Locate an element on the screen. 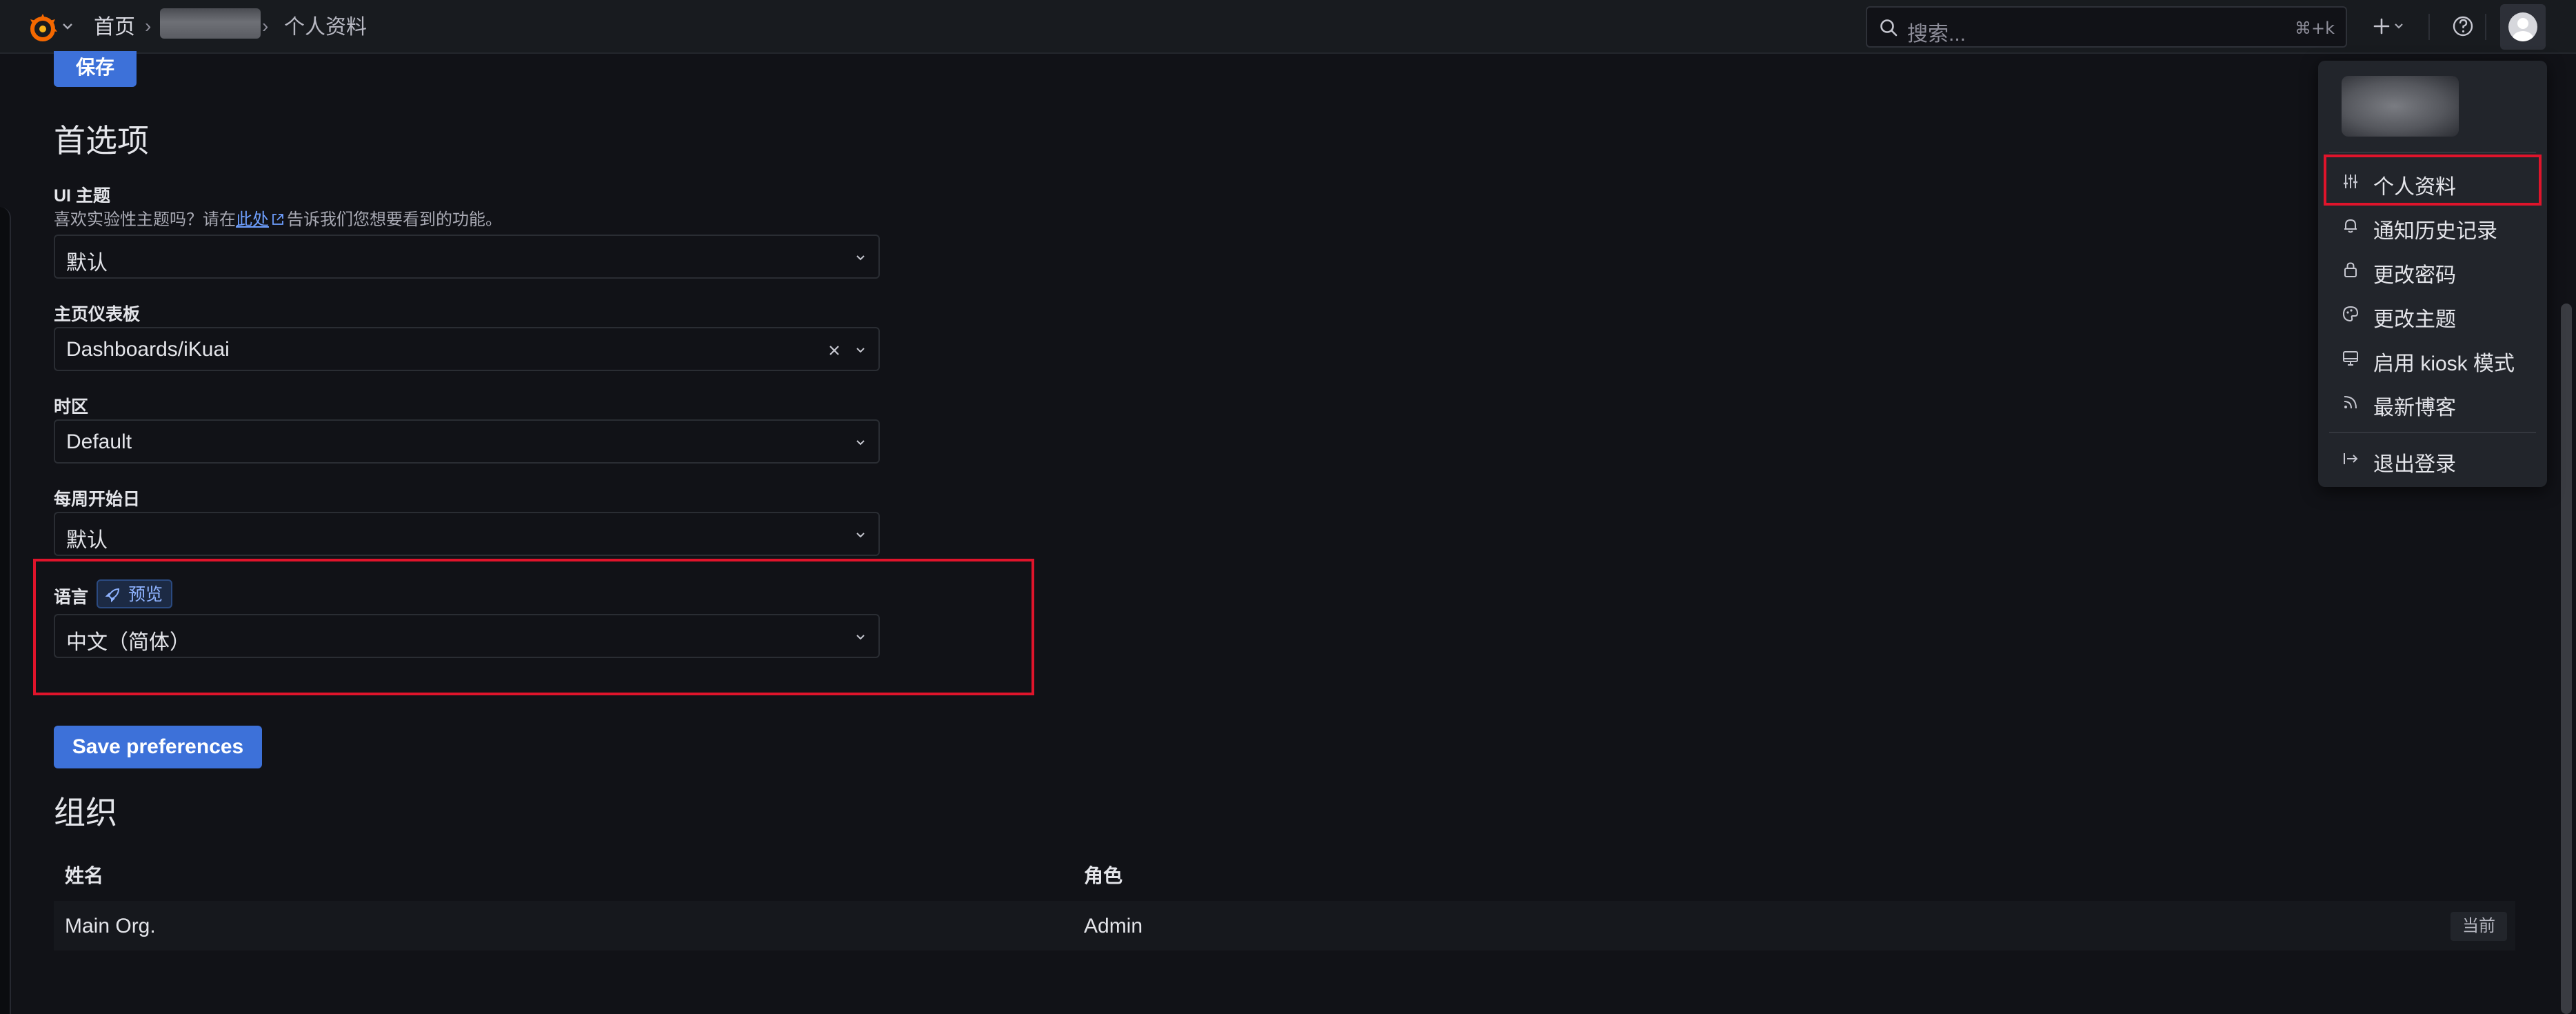 Image resolution: width=2576 pixels, height=1014 pixels. avatar is located at coordinates (2522, 27).